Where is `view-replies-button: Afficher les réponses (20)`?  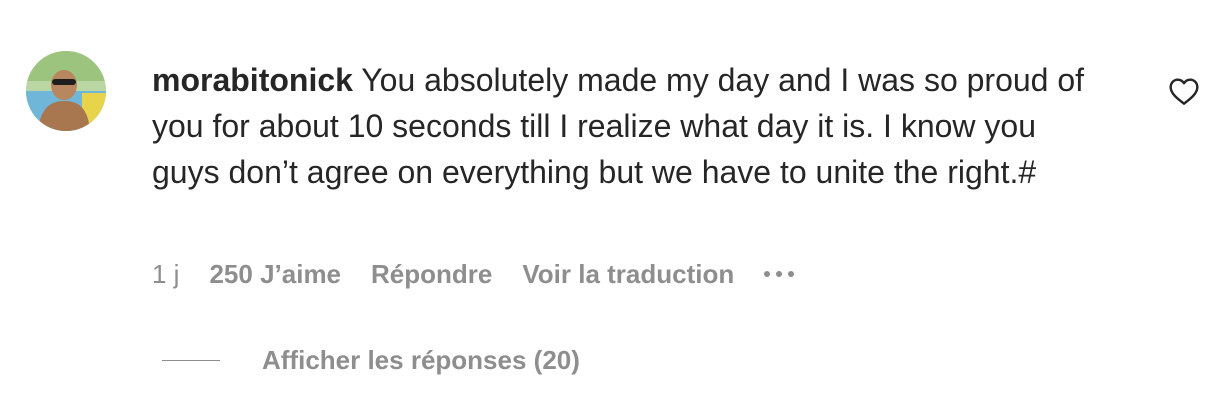
view-replies-button: Afficher les réponses (20) is located at coordinates (371, 360).